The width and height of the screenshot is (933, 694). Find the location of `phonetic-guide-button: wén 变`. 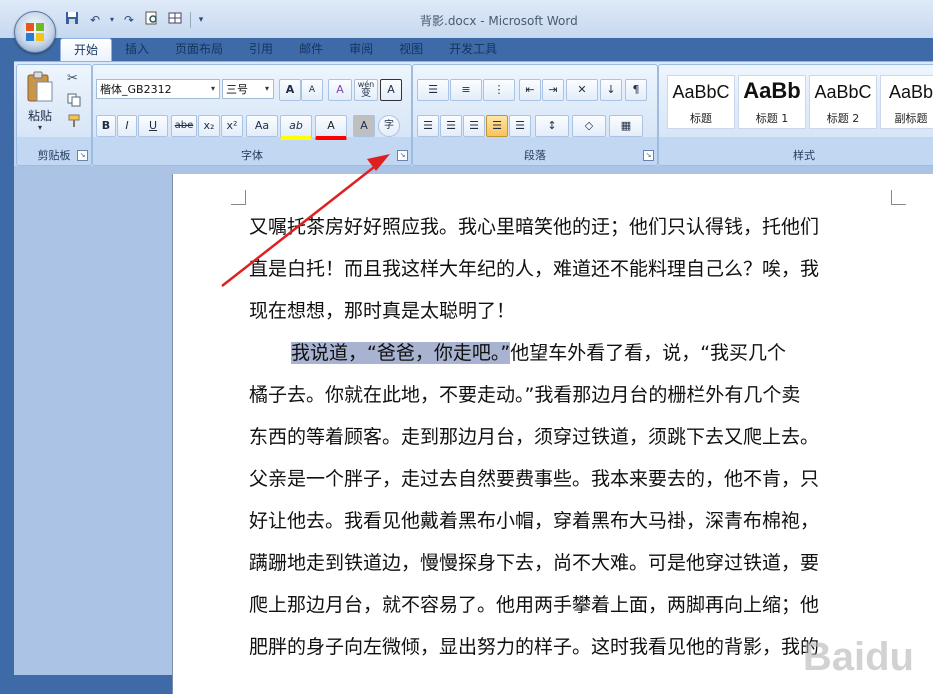

phonetic-guide-button: wén 变 is located at coordinates (366, 90).